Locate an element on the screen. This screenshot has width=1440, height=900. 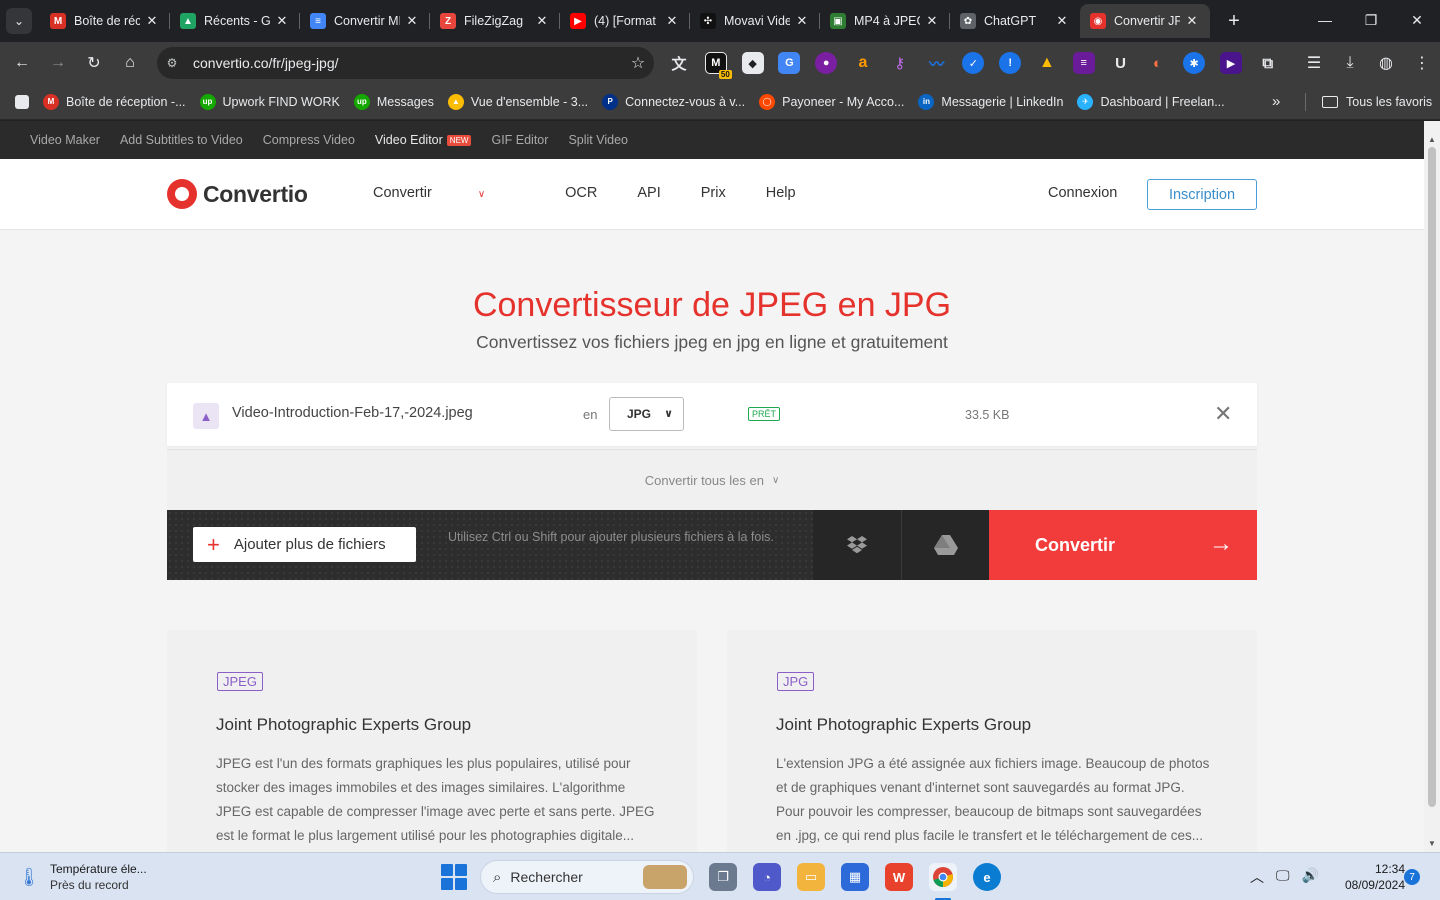
play-extension-icon: ▶ is located at coordinates (1230, 63).